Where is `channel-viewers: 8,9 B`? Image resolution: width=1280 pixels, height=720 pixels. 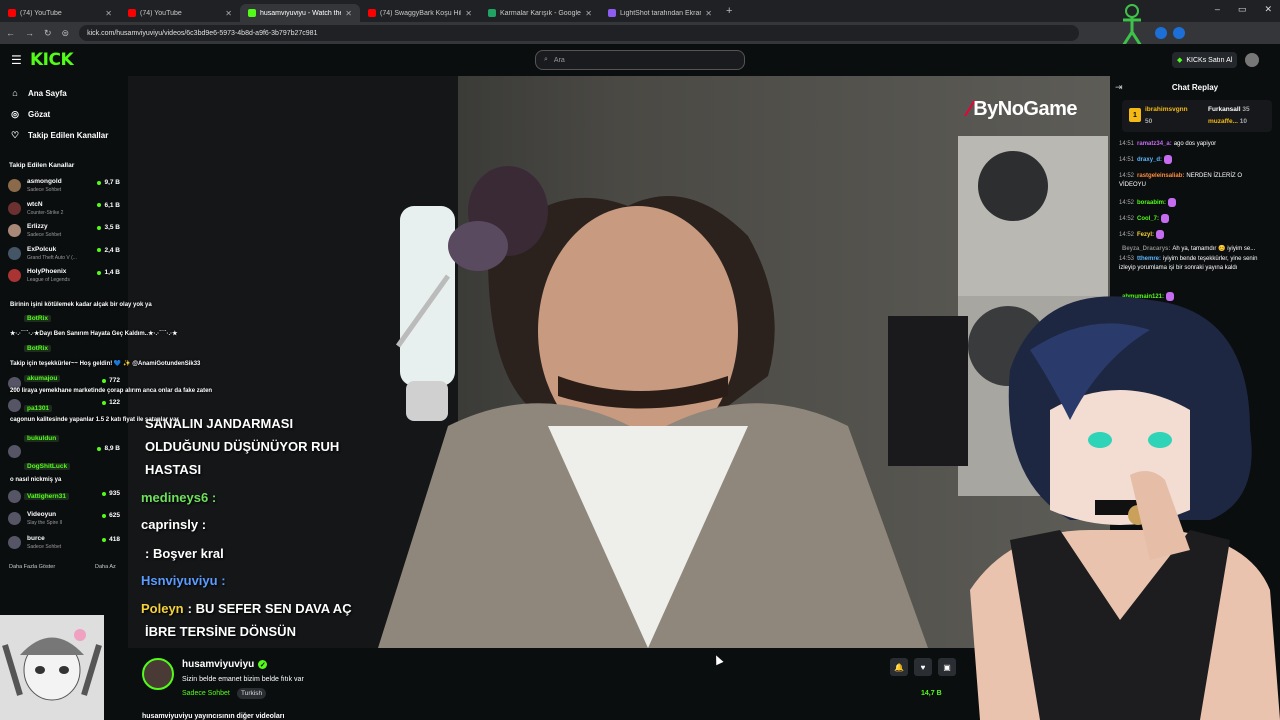 channel-viewers: 8,9 B is located at coordinates (108, 448).